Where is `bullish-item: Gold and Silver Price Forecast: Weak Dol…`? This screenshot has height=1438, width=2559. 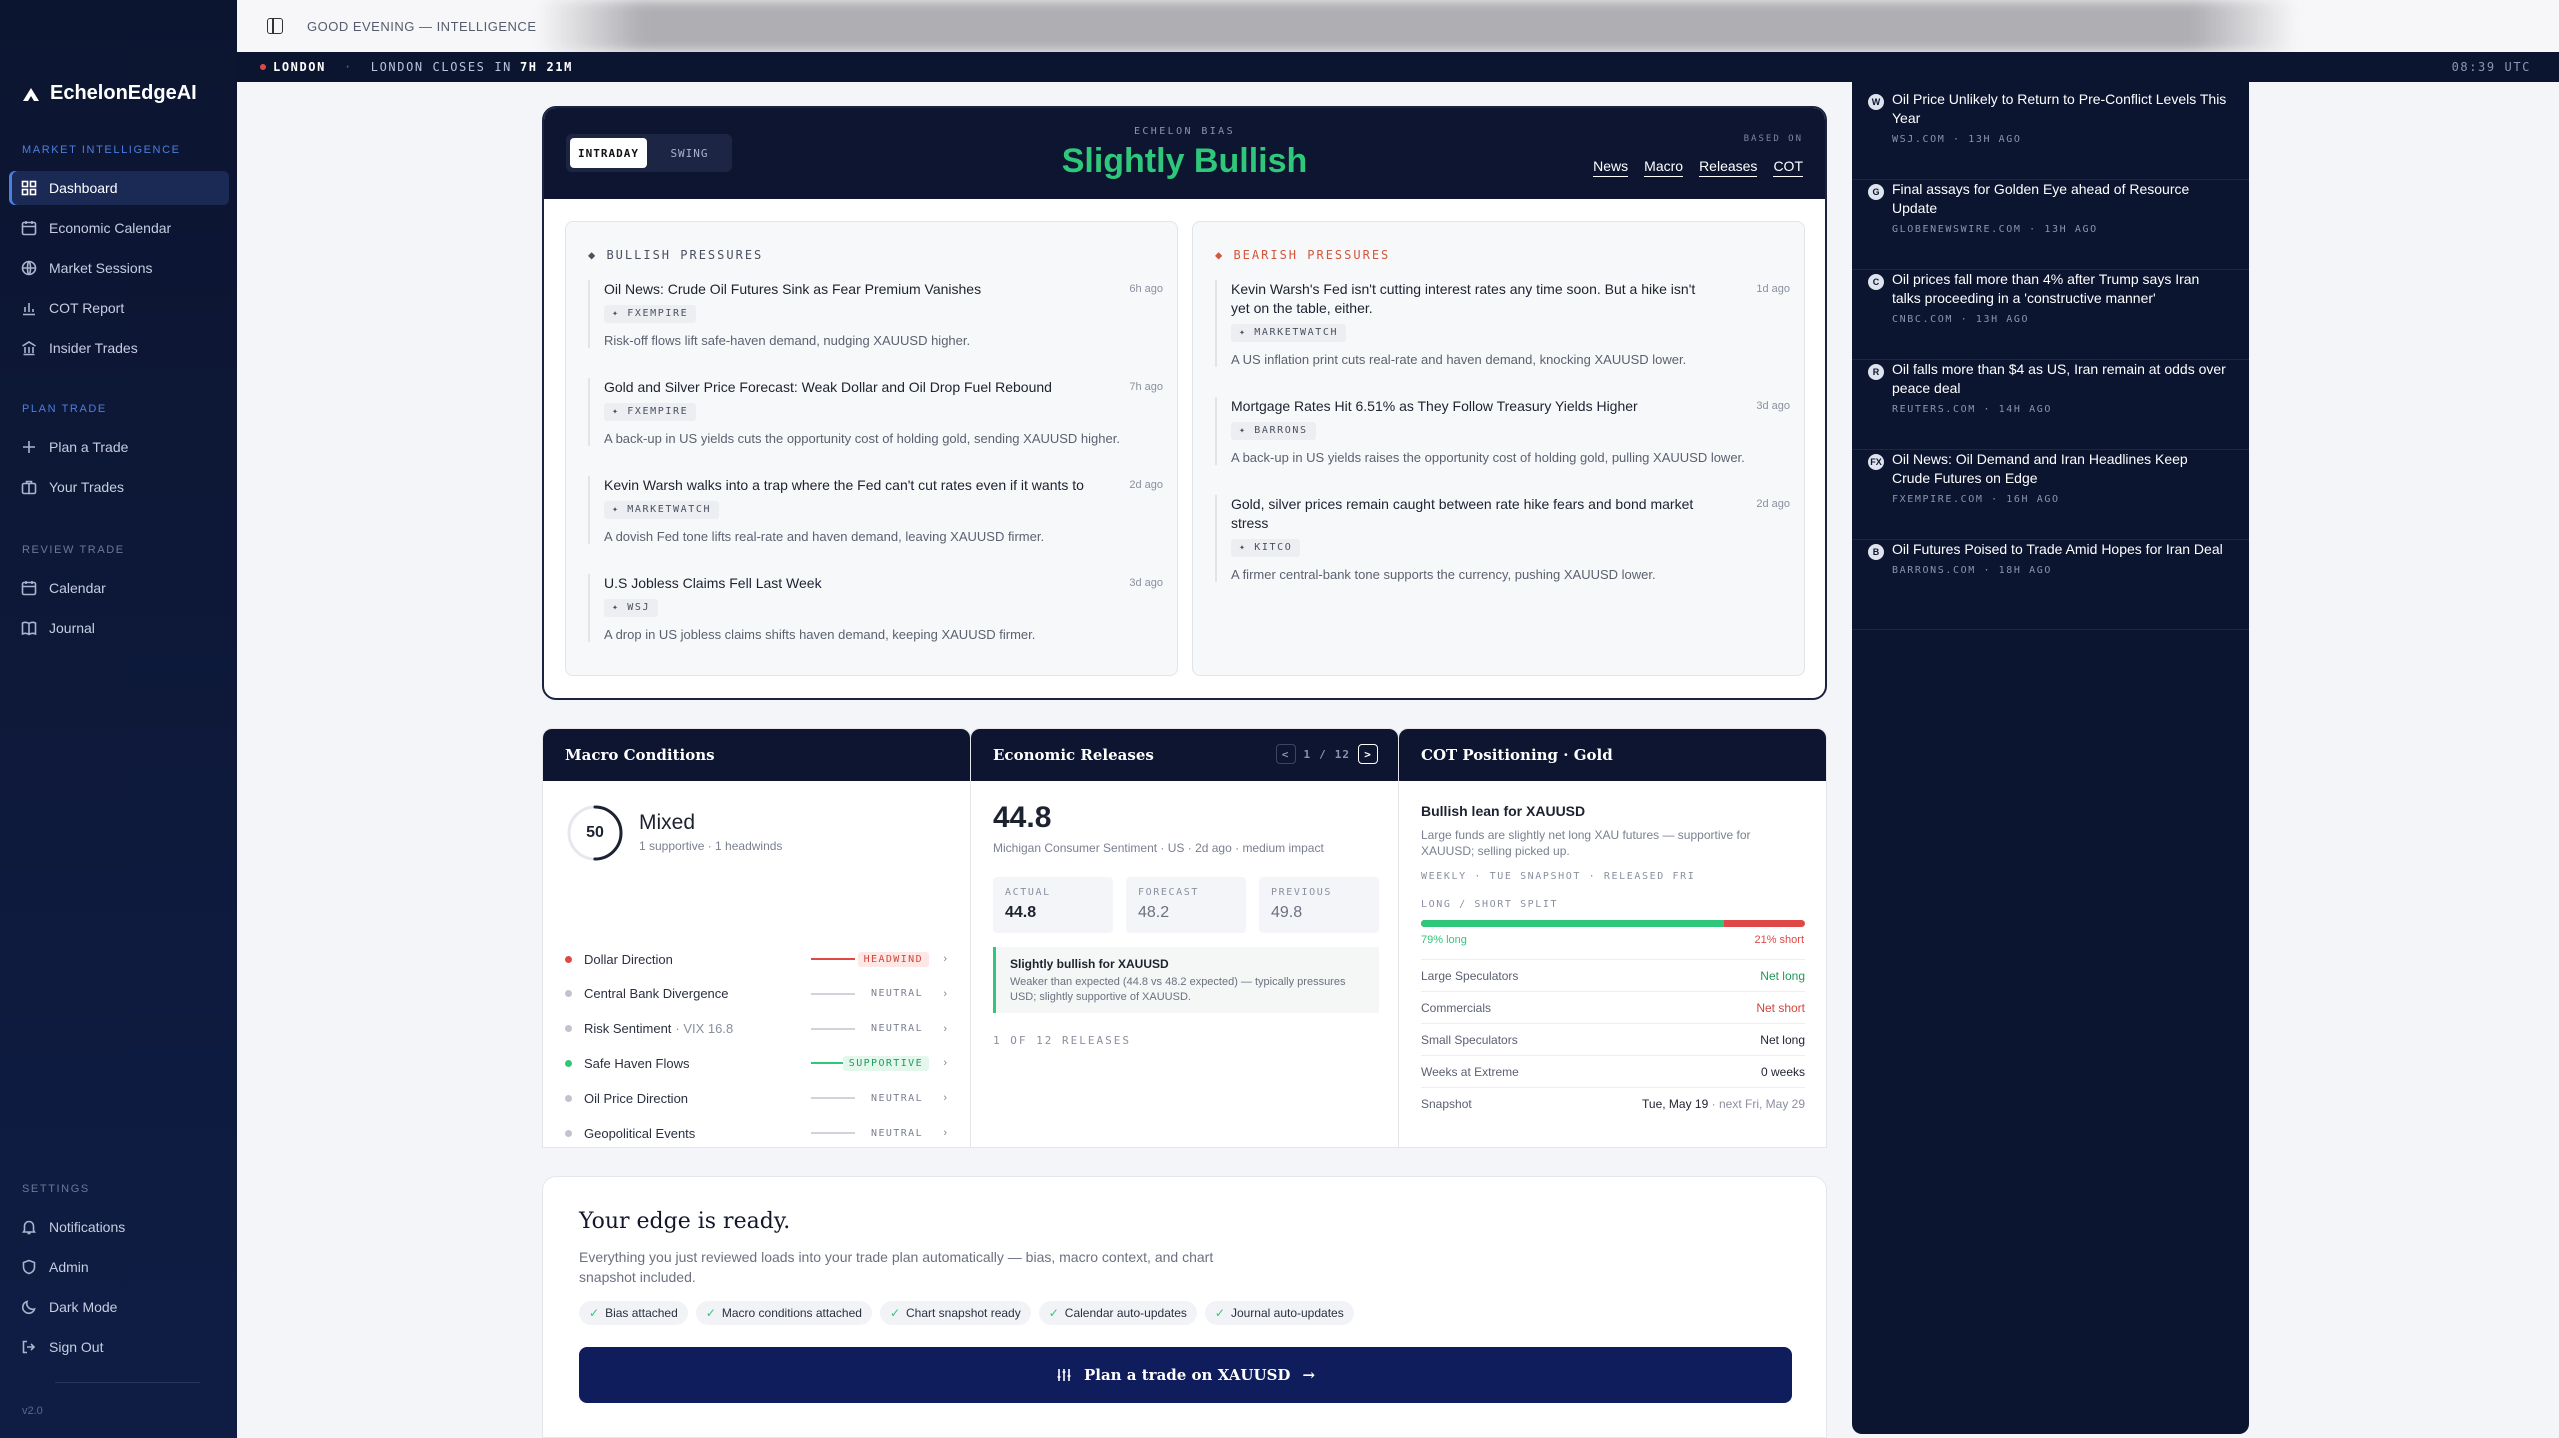 bullish-item: Gold and Silver Price Forecast: Weak Dol… is located at coordinates (875, 412).